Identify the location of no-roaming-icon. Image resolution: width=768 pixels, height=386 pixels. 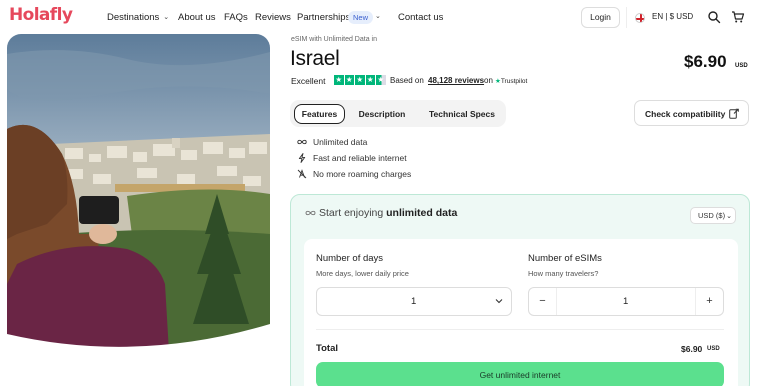
(302, 174).